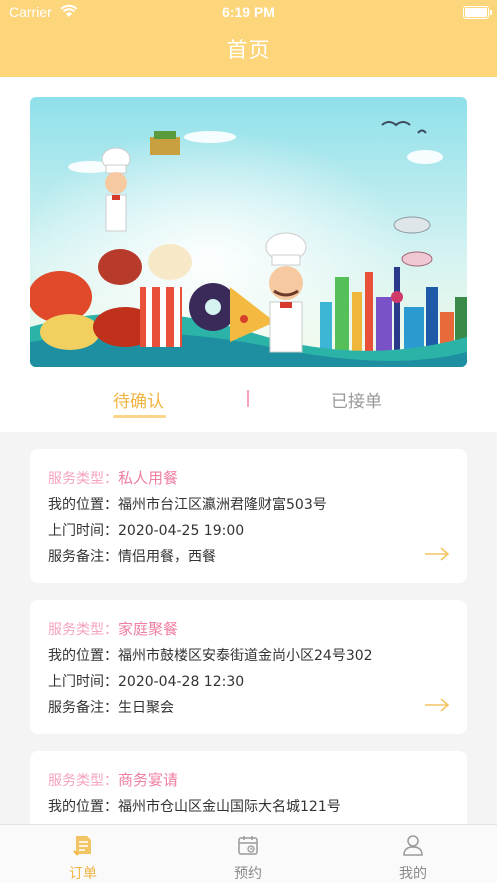  Describe the element at coordinates (82, 846) in the screenshot. I see `order-icon` at that location.